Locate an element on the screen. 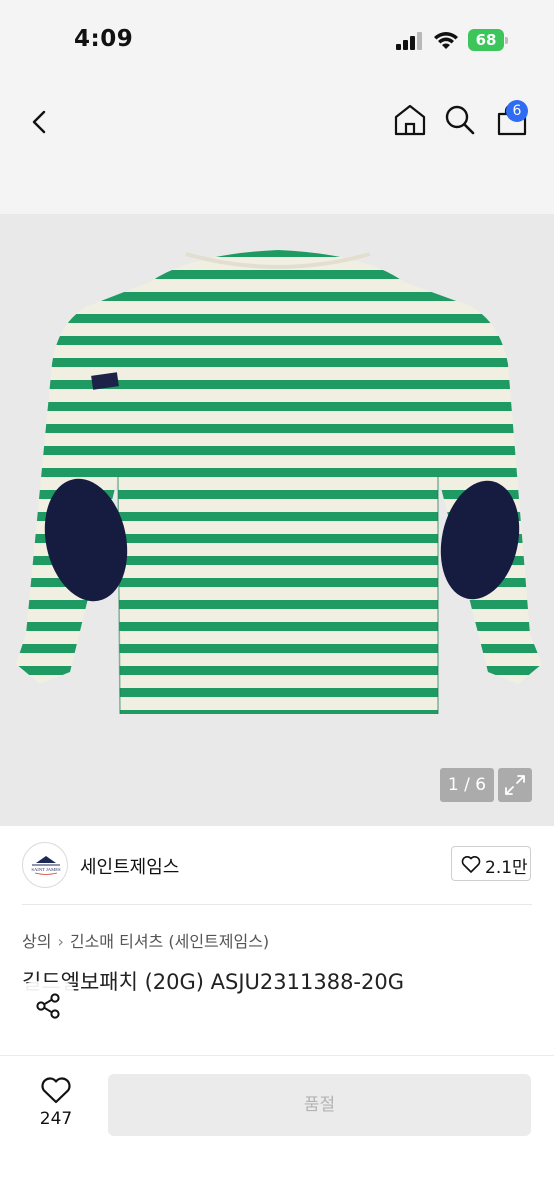 This screenshot has width=554, height=1200. divider is located at coordinates (277, 904).